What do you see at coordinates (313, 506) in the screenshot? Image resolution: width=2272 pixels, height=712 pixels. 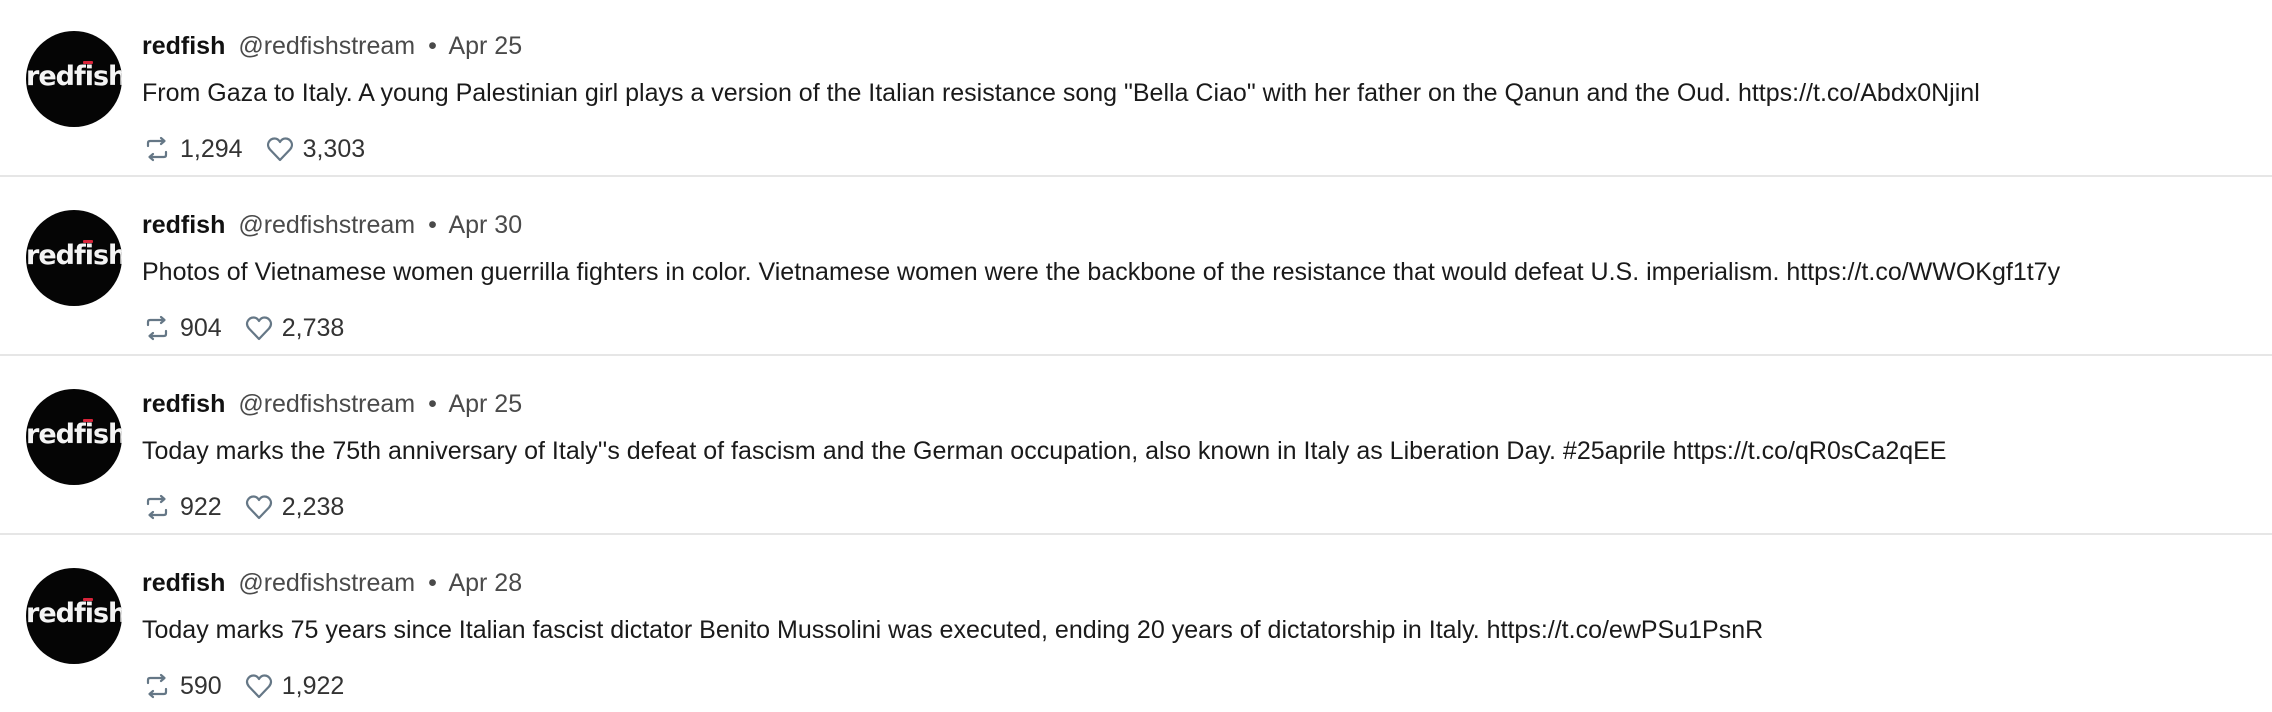 I see `like-count: 2,238` at bounding box center [313, 506].